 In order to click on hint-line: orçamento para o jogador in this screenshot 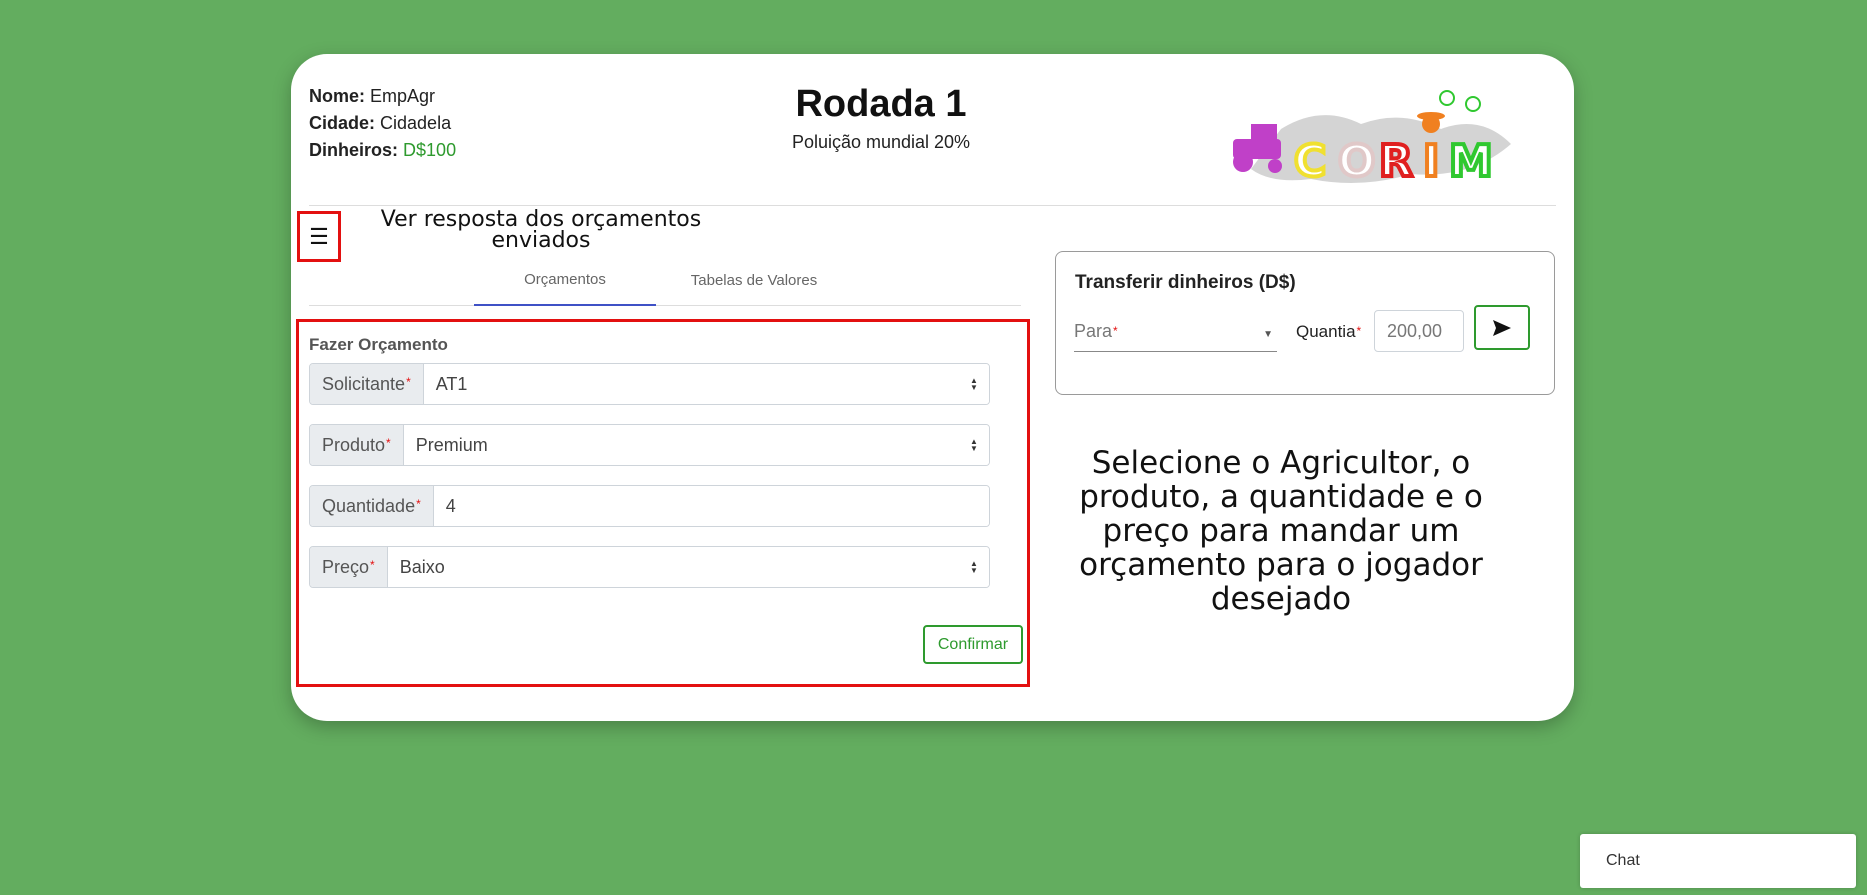, I will do `click(1281, 565)`.